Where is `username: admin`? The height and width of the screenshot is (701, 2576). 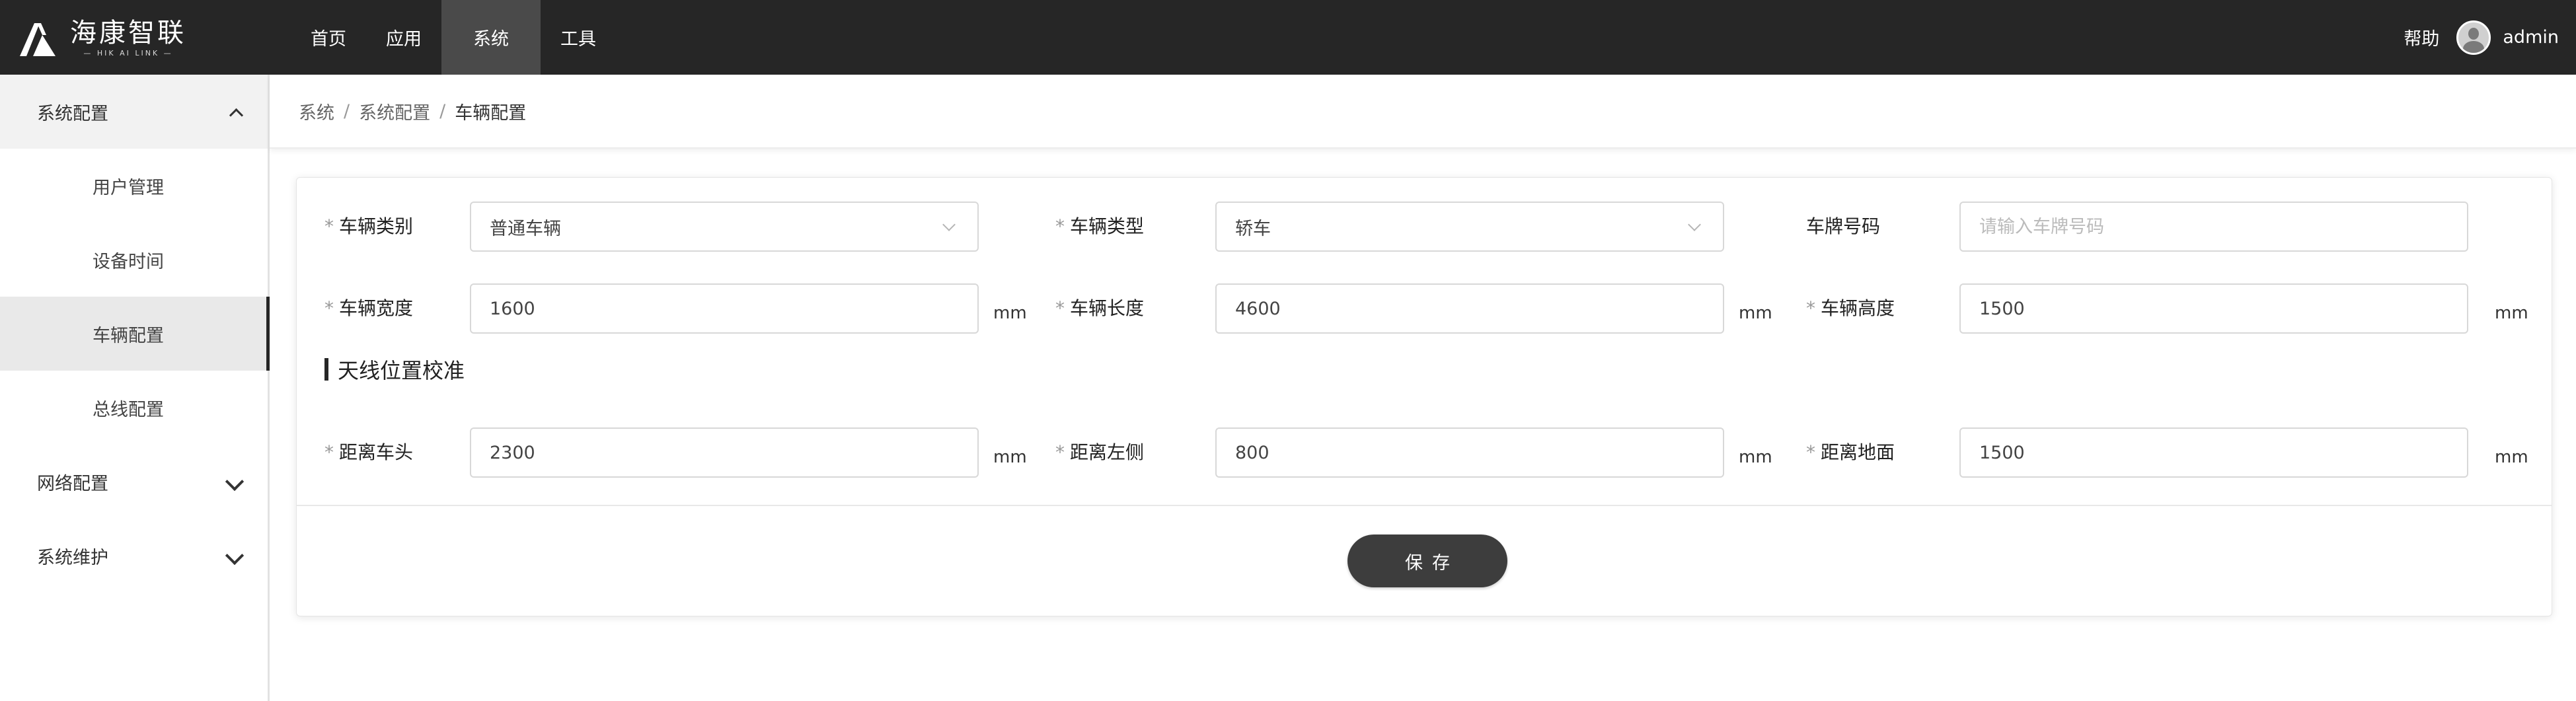
username: admin is located at coordinates (2531, 38).